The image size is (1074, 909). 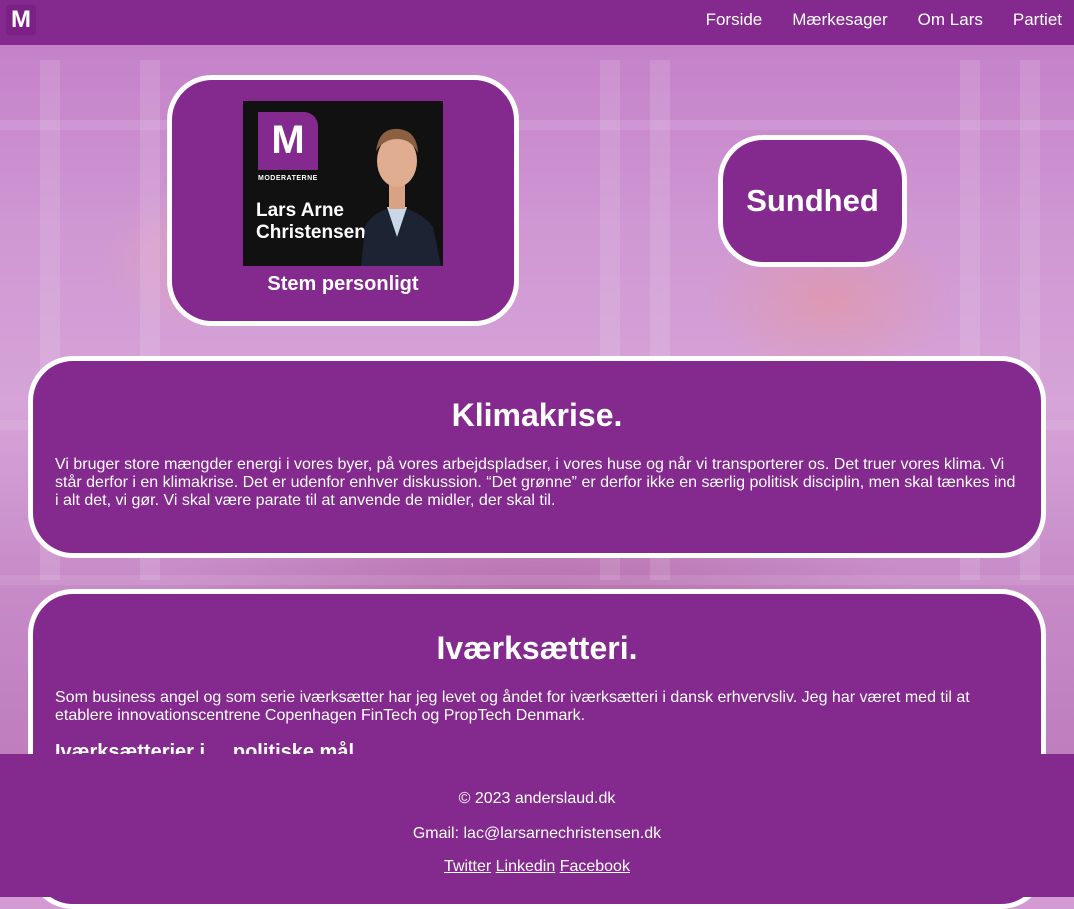 I want to click on twitter-link: Twitter, so click(x=467, y=866).